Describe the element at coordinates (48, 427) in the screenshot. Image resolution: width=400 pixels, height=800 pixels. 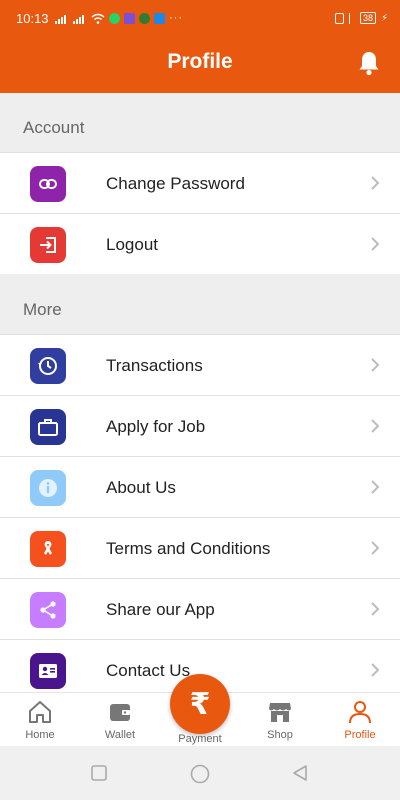
I see `briefcase-icon` at that location.